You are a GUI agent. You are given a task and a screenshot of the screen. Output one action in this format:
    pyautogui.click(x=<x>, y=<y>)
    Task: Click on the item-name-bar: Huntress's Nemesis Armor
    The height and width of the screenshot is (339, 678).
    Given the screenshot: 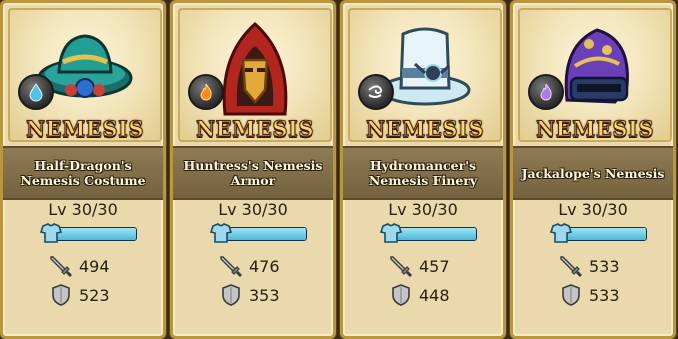 What is the action you would take?
    pyautogui.click(x=253, y=173)
    